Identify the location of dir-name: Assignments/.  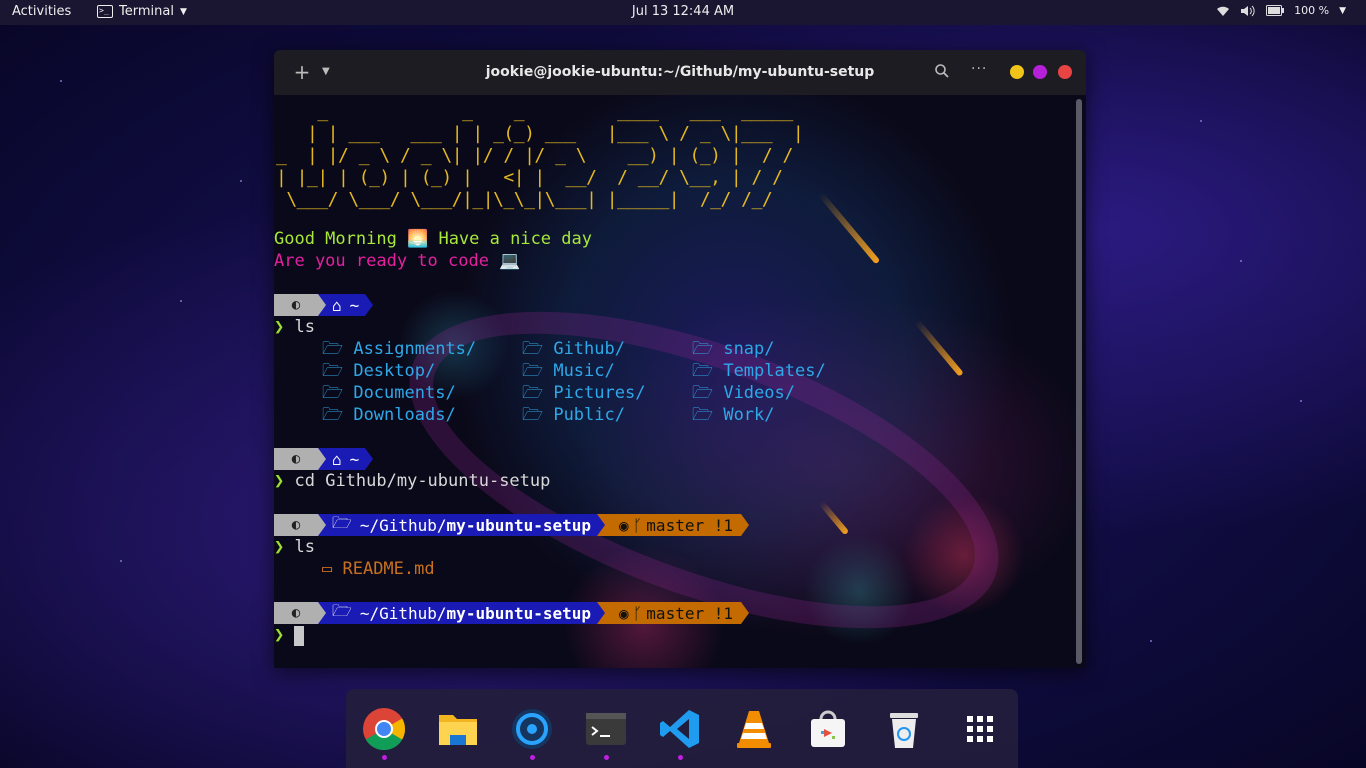
(415, 349).